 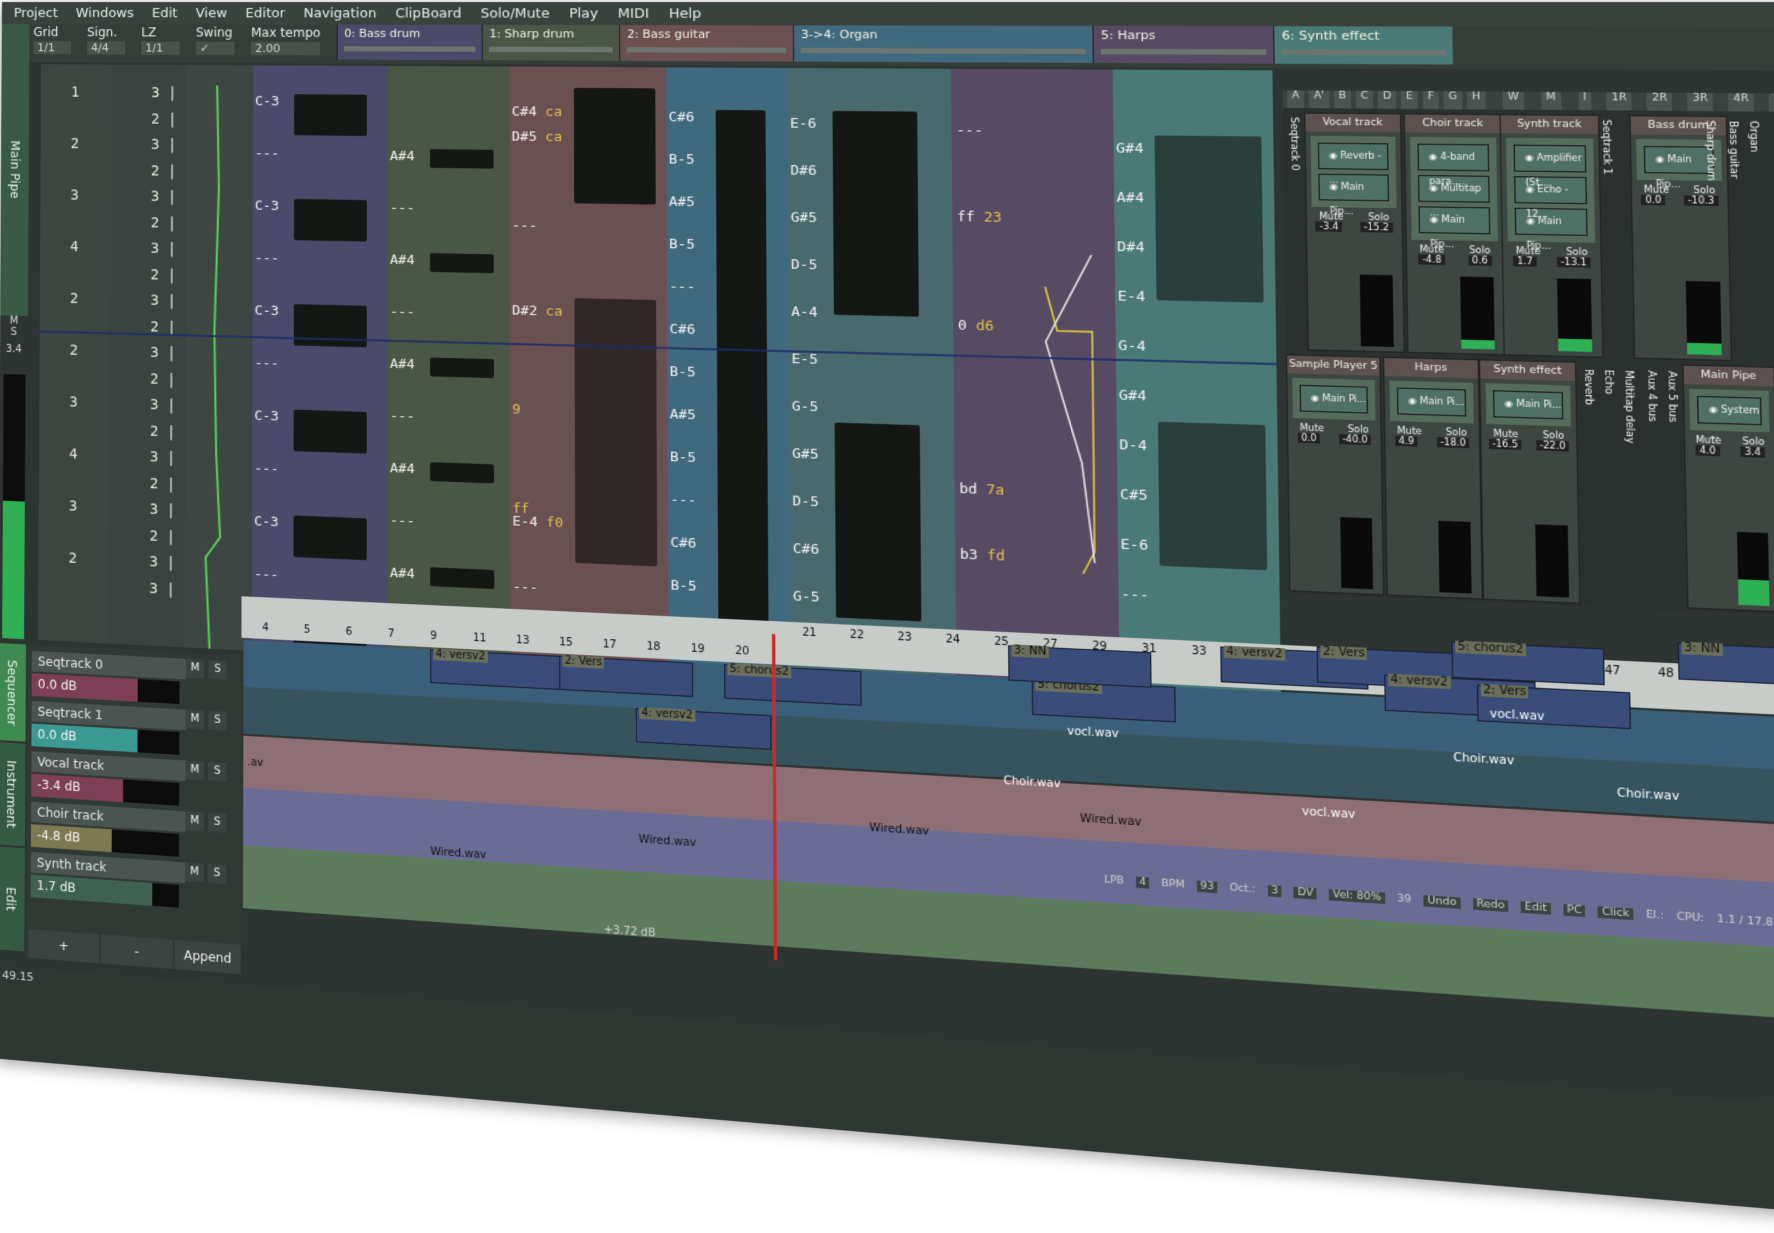 What do you see at coordinates (105, 13) in the screenshot?
I see `menu-item-windows: Windows` at bounding box center [105, 13].